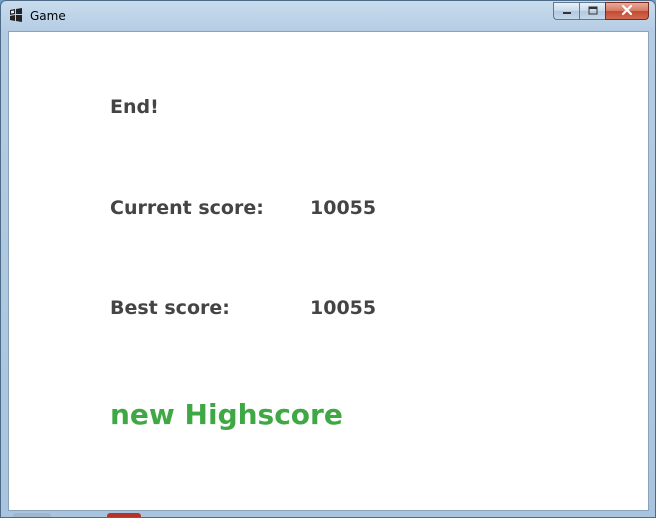 This screenshot has width=656, height=518. What do you see at coordinates (343, 208) in the screenshot?
I see `current-score-value: 10055` at bounding box center [343, 208].